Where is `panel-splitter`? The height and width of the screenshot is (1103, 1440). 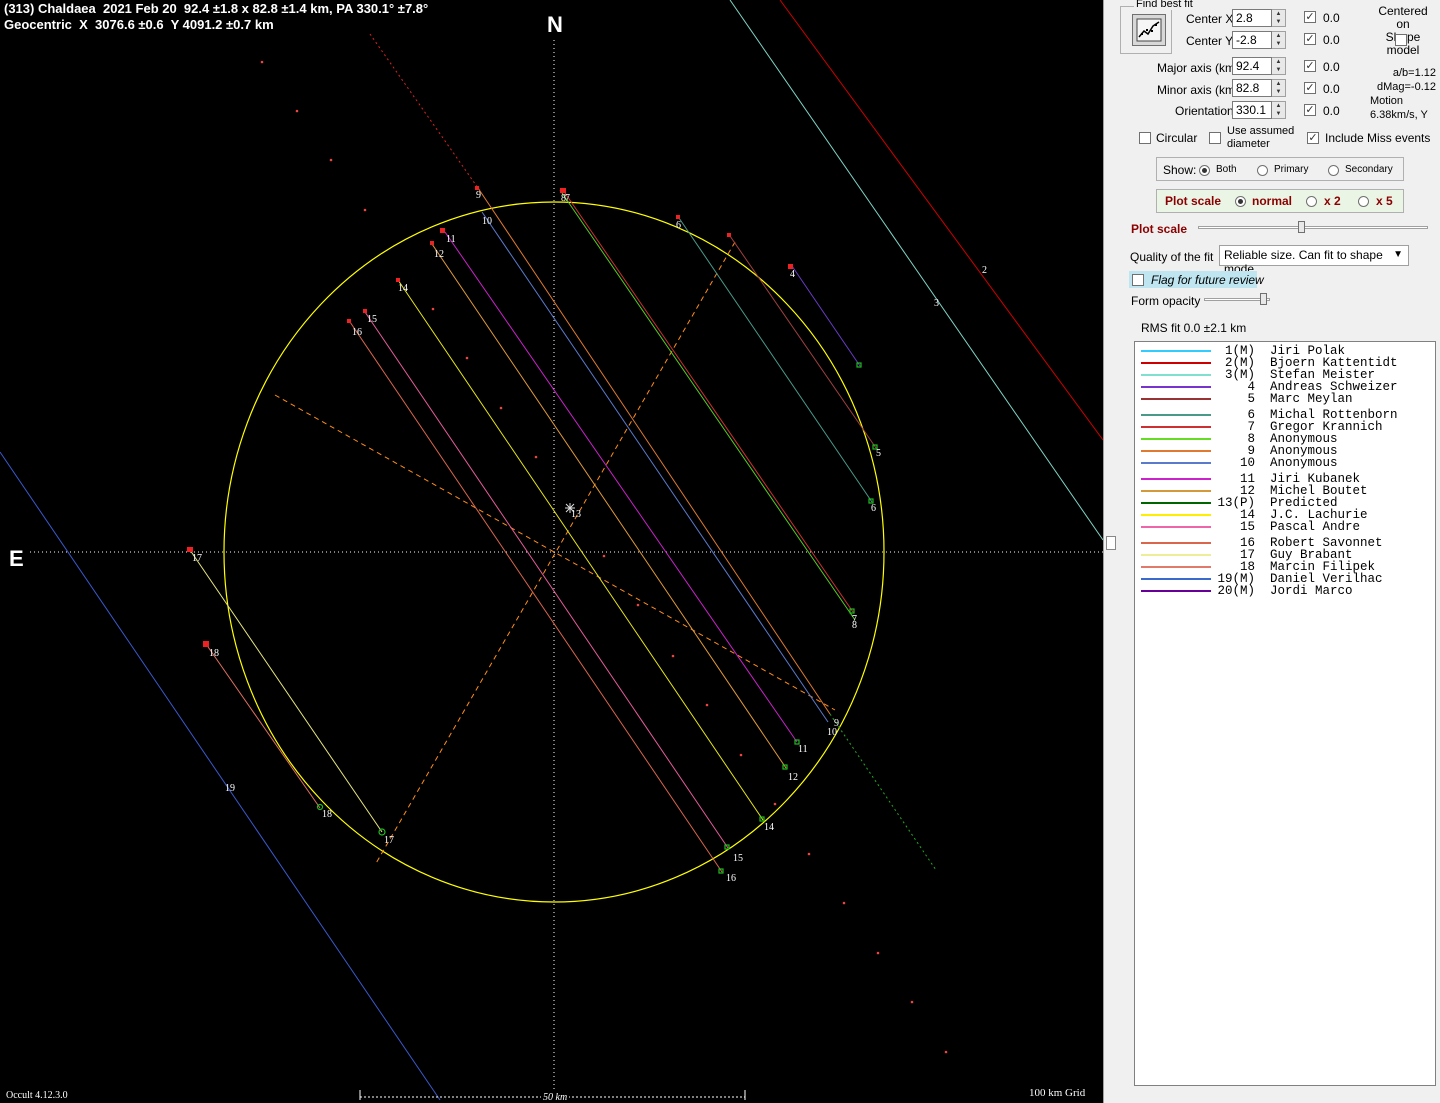
panel-splitter is located at coordinates (1110, 551).